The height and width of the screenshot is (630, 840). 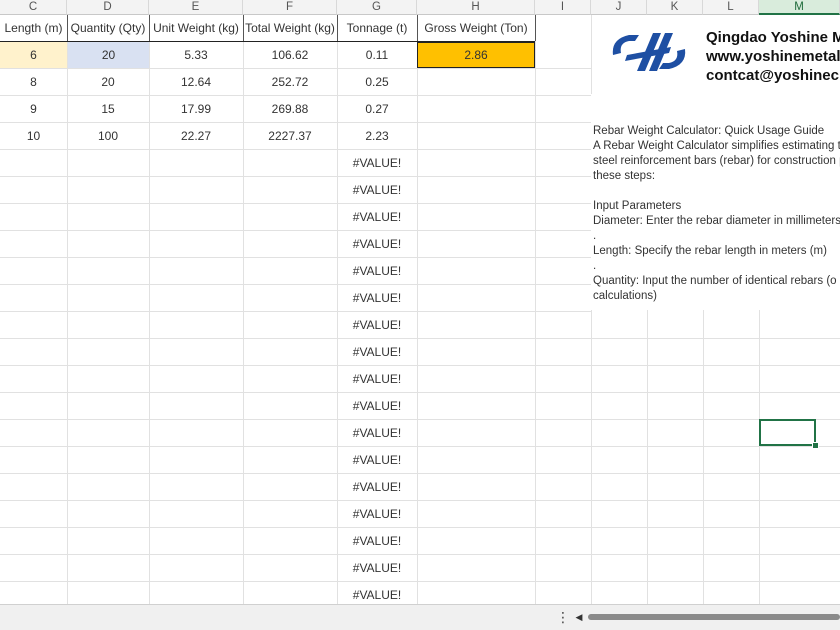 What do you see at coordinates (290, 109) in the screenshot?
I see `cell-total-weight: 269.88` at bounding box center [290, 109].